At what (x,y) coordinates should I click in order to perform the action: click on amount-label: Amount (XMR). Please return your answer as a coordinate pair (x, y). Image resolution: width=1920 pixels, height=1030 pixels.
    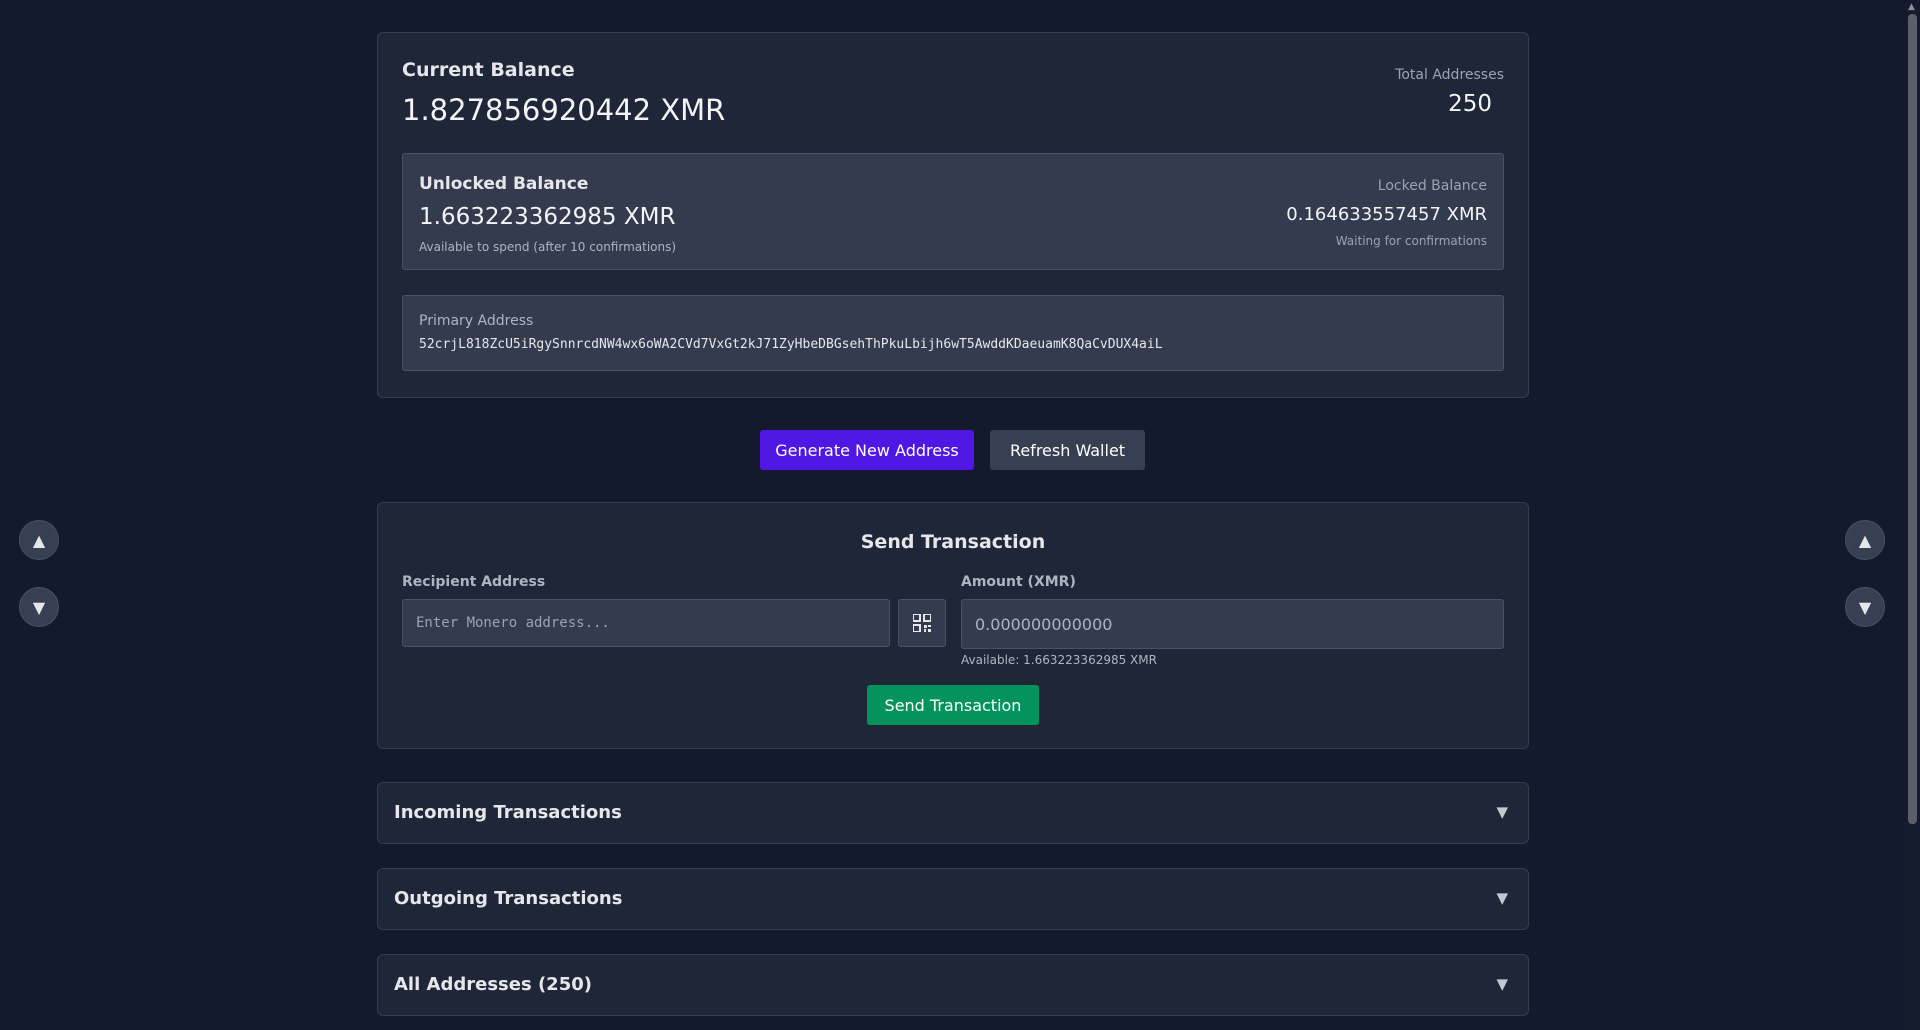
    Looking at the image, I should click on (1018, 582).